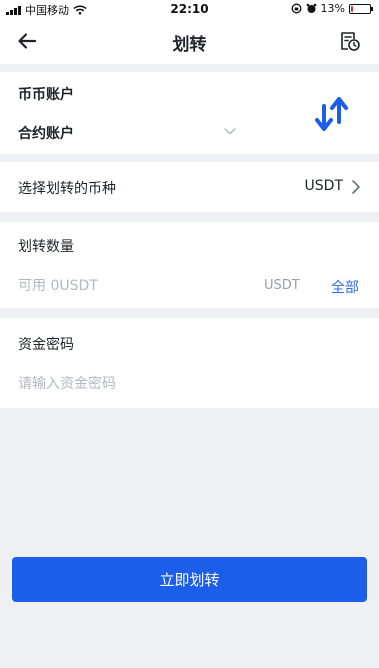  Describe the element at coordinates (282, 285) in the screenshot. I see `amount-unit: USDT` at that location.